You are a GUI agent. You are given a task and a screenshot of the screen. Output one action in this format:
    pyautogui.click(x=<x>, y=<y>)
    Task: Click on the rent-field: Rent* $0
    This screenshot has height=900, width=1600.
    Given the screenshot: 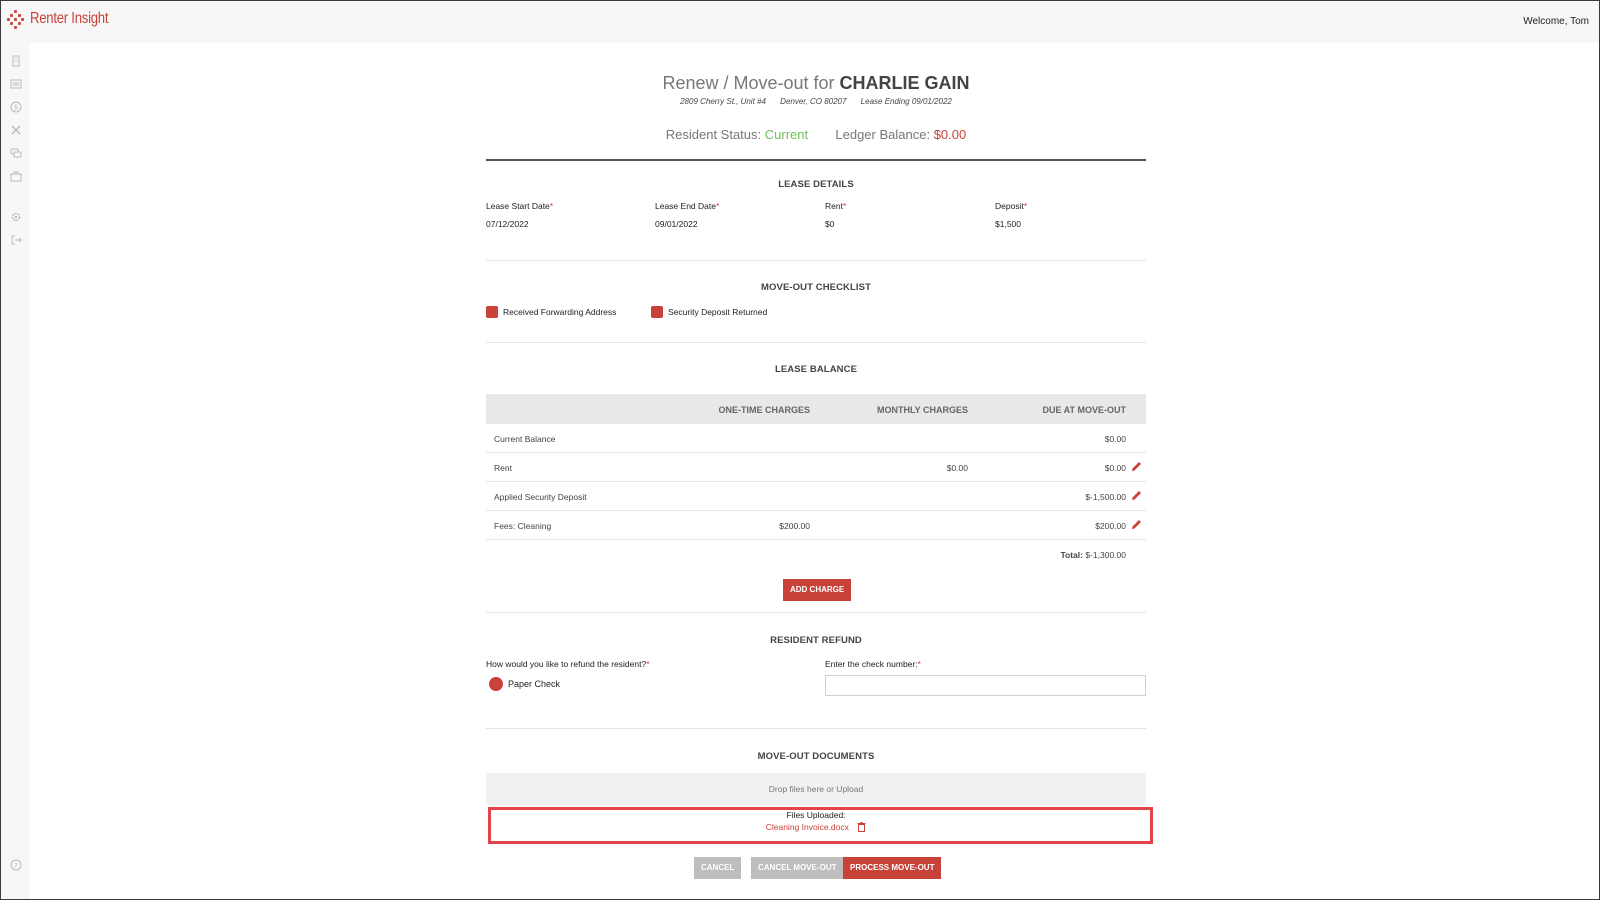 What is the action you would take?
    pyautogui.click(x=836, y=215)
    